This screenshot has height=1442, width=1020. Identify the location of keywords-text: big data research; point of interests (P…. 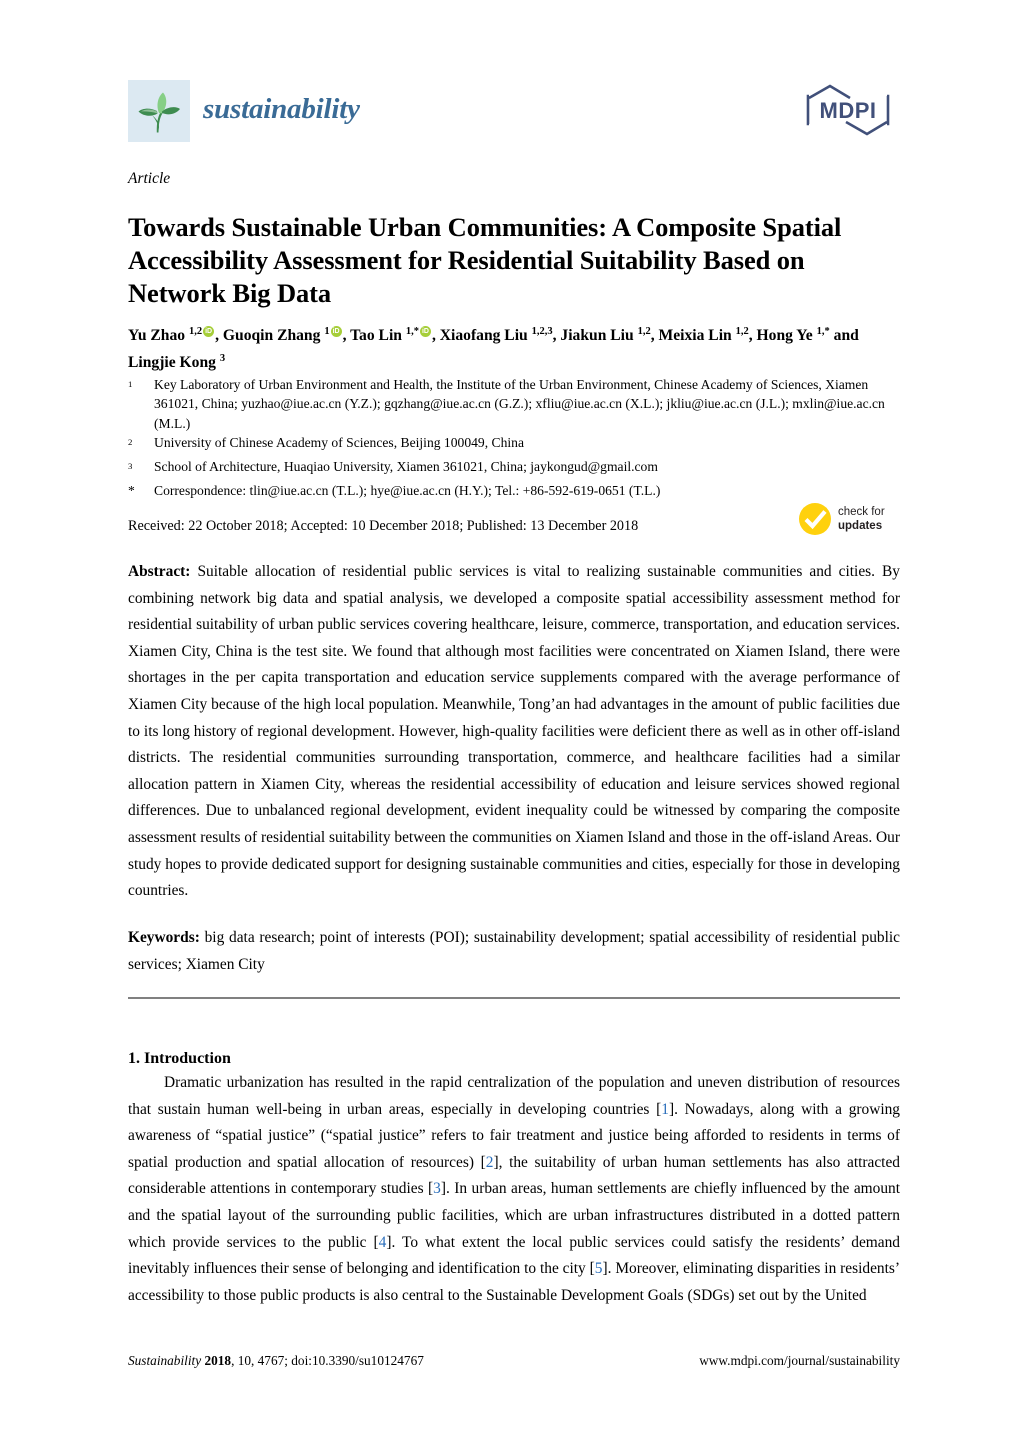
(514, 951).